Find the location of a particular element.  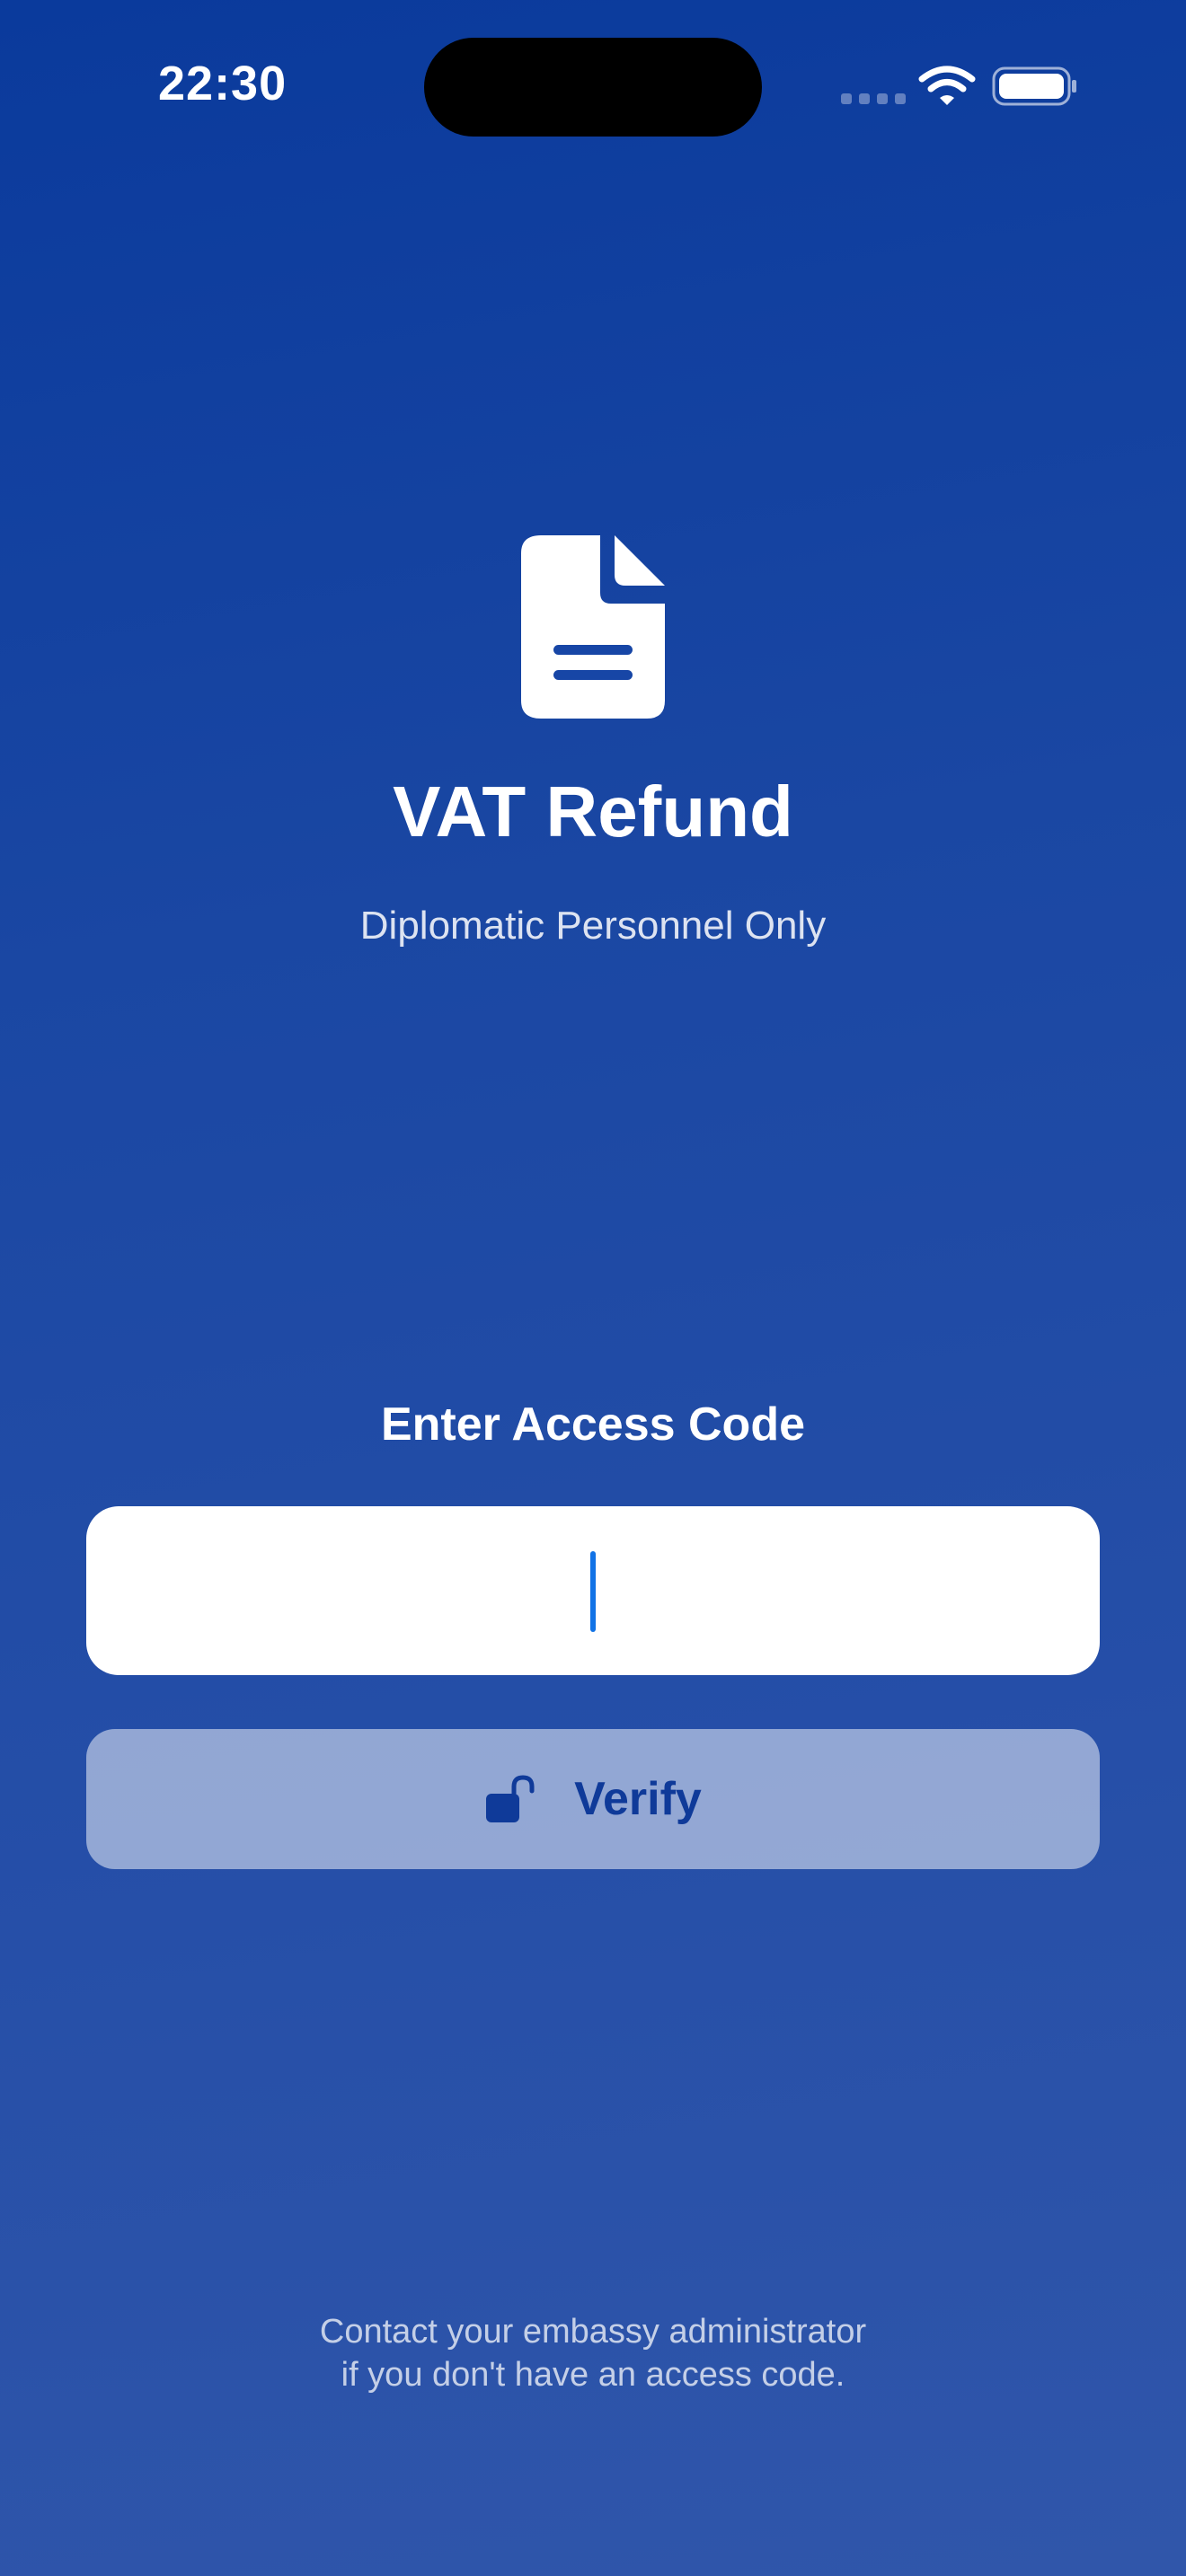

document-icon is located at coordinates (593, 627).